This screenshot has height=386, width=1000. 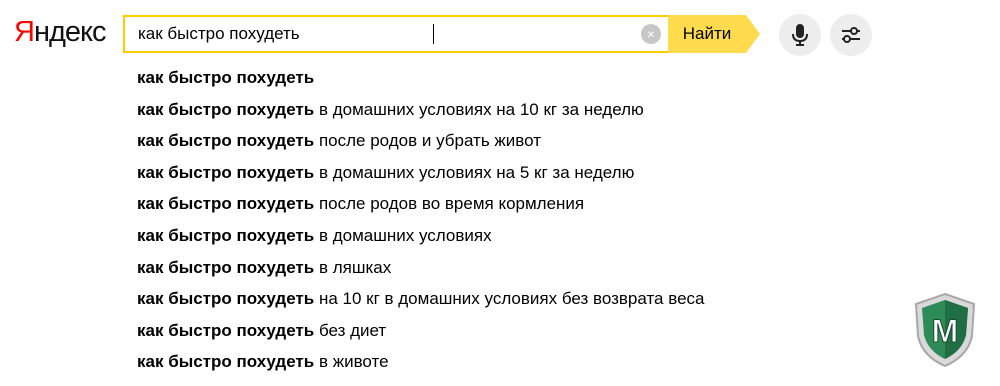 What do you see at coordinates (351, 362) in the screenshot?
I see `suggestion-tail: в животе` at bounding box center [351, 362].